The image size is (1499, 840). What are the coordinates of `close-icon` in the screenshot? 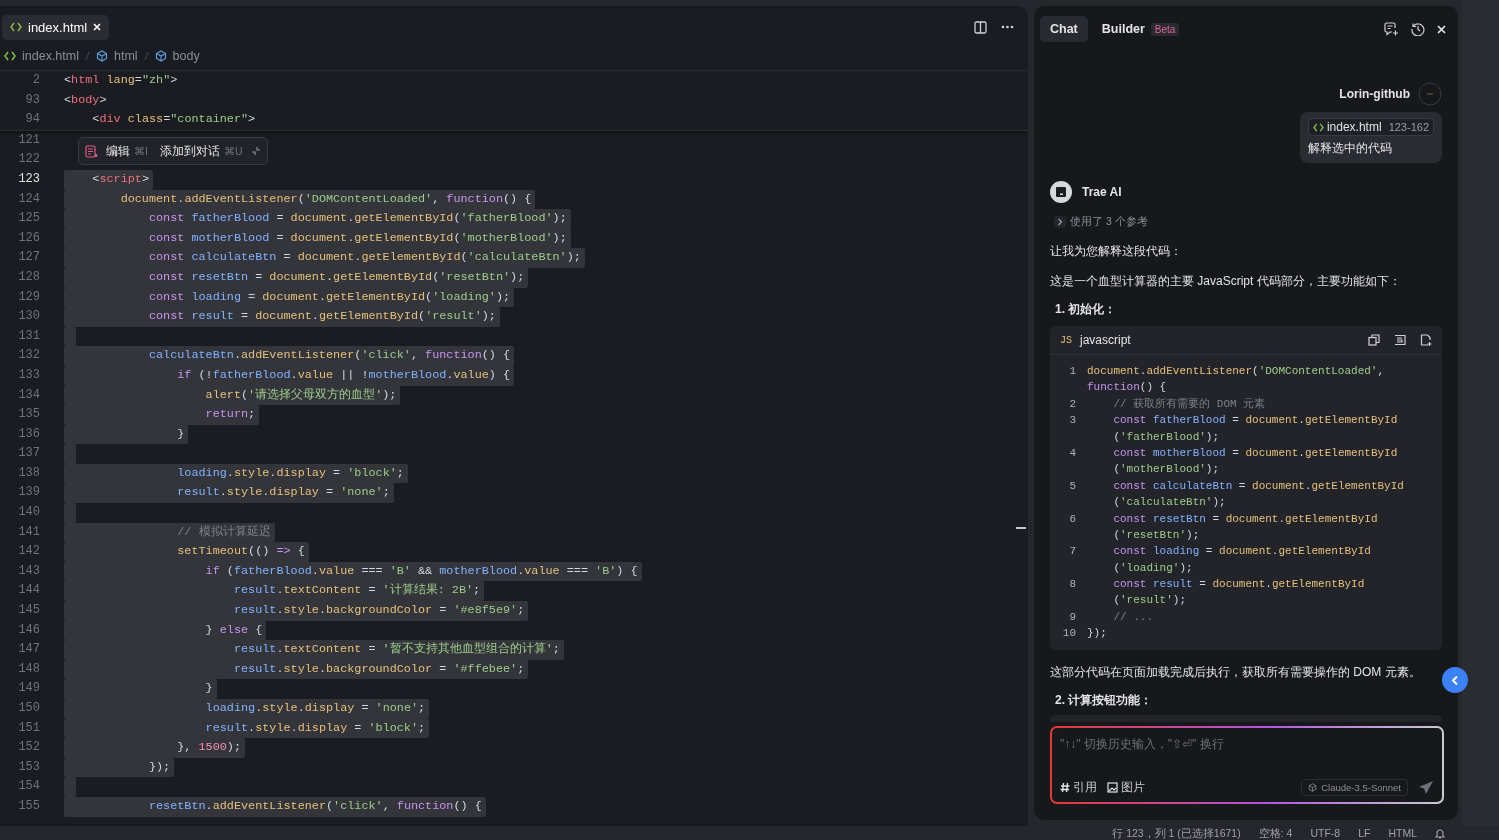 It's located at (1441, 29).